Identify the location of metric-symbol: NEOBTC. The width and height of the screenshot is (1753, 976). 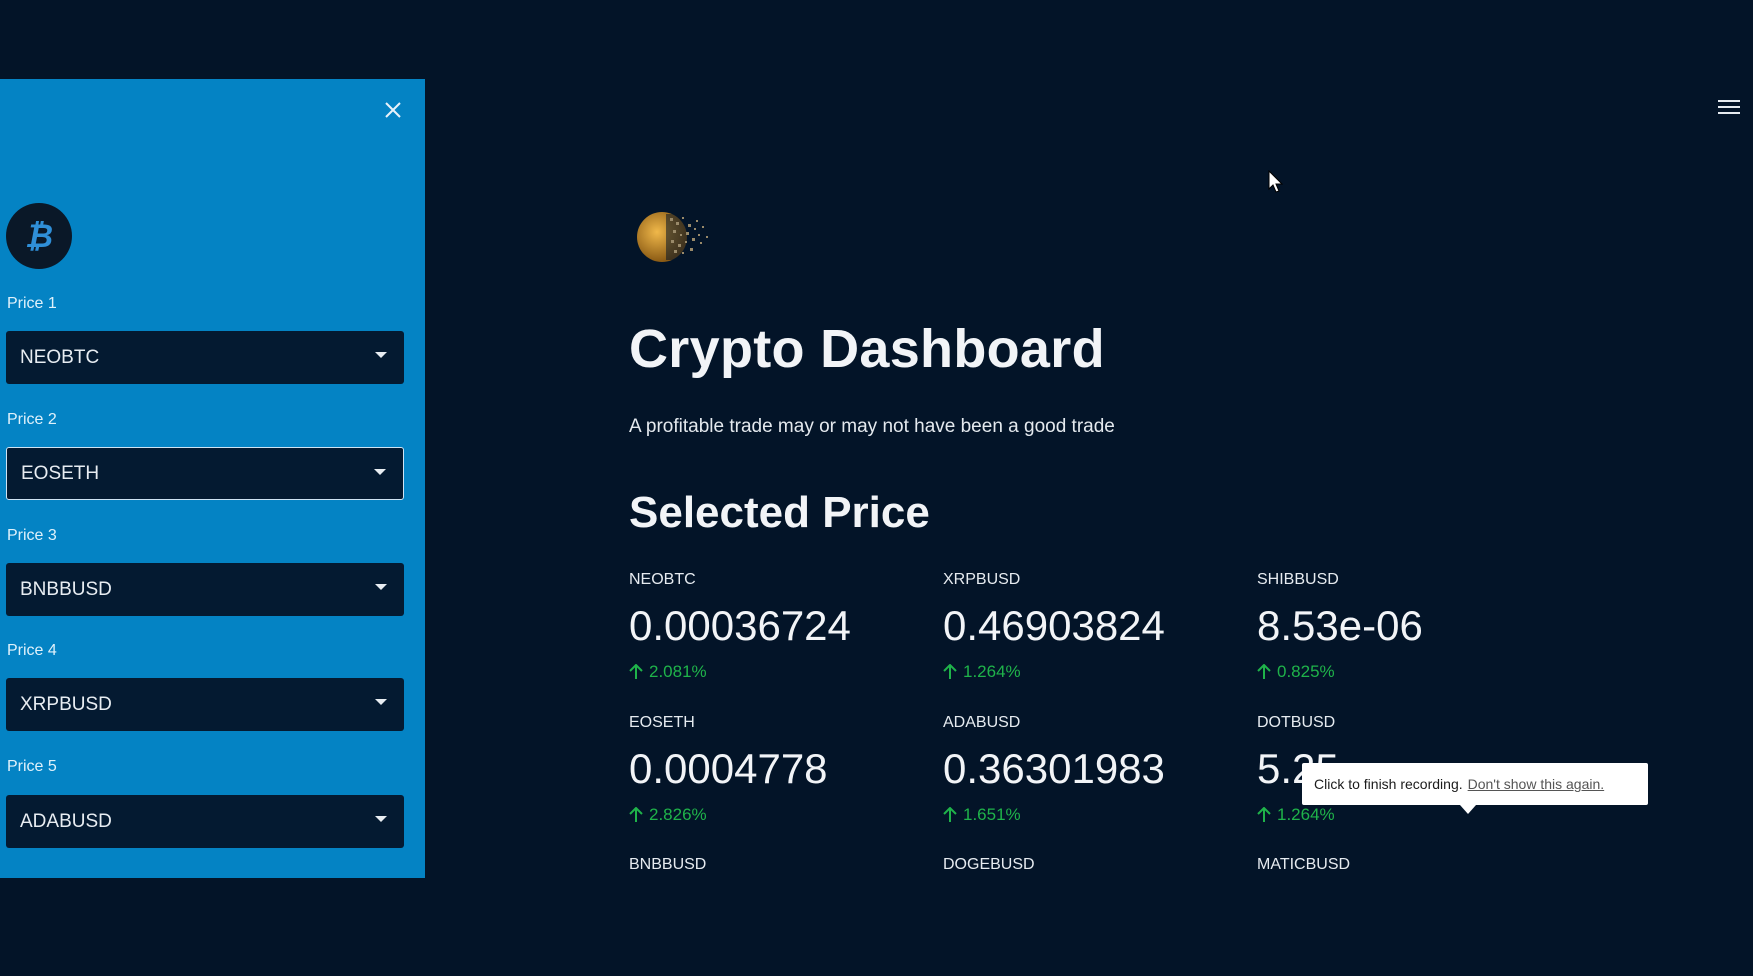
(662, 579).